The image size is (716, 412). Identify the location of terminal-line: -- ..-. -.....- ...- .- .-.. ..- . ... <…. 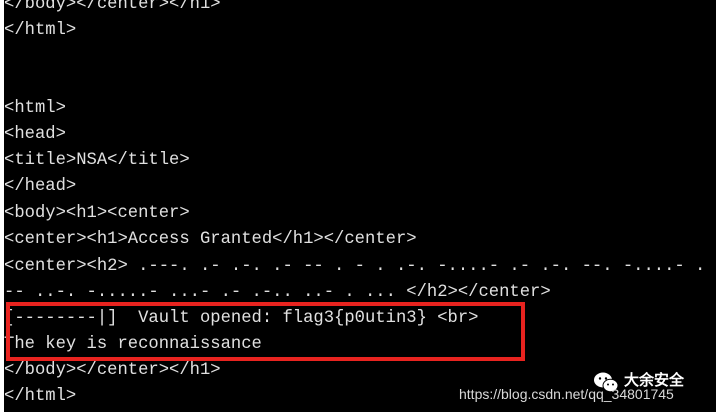
(277, 292).